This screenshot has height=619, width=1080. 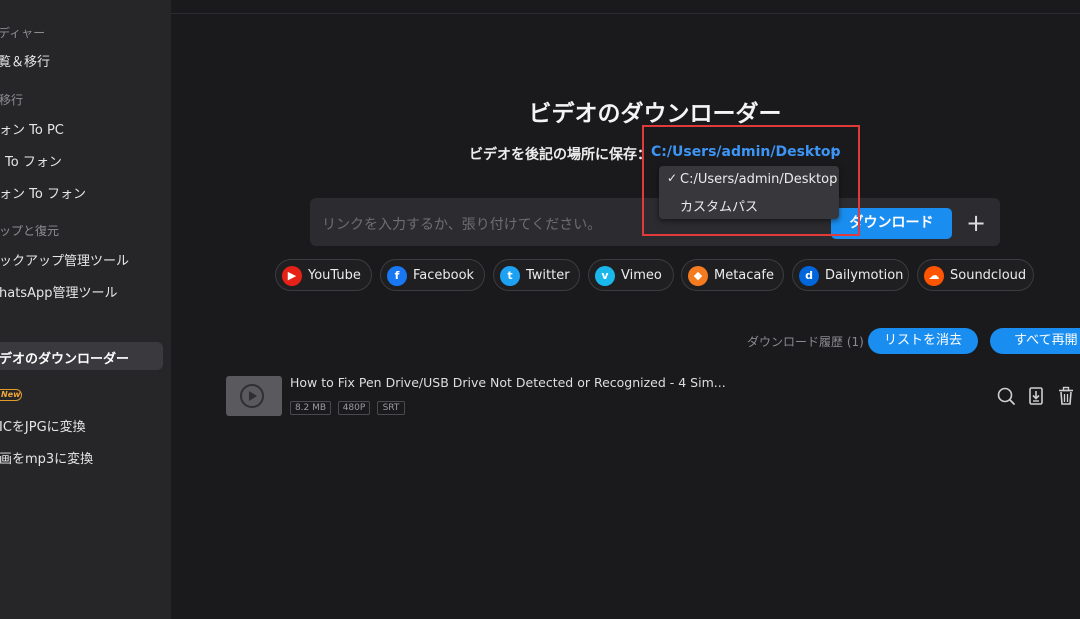 I want to click on page-title: ビデオのダウンローダー, so click(x=655, y=114).